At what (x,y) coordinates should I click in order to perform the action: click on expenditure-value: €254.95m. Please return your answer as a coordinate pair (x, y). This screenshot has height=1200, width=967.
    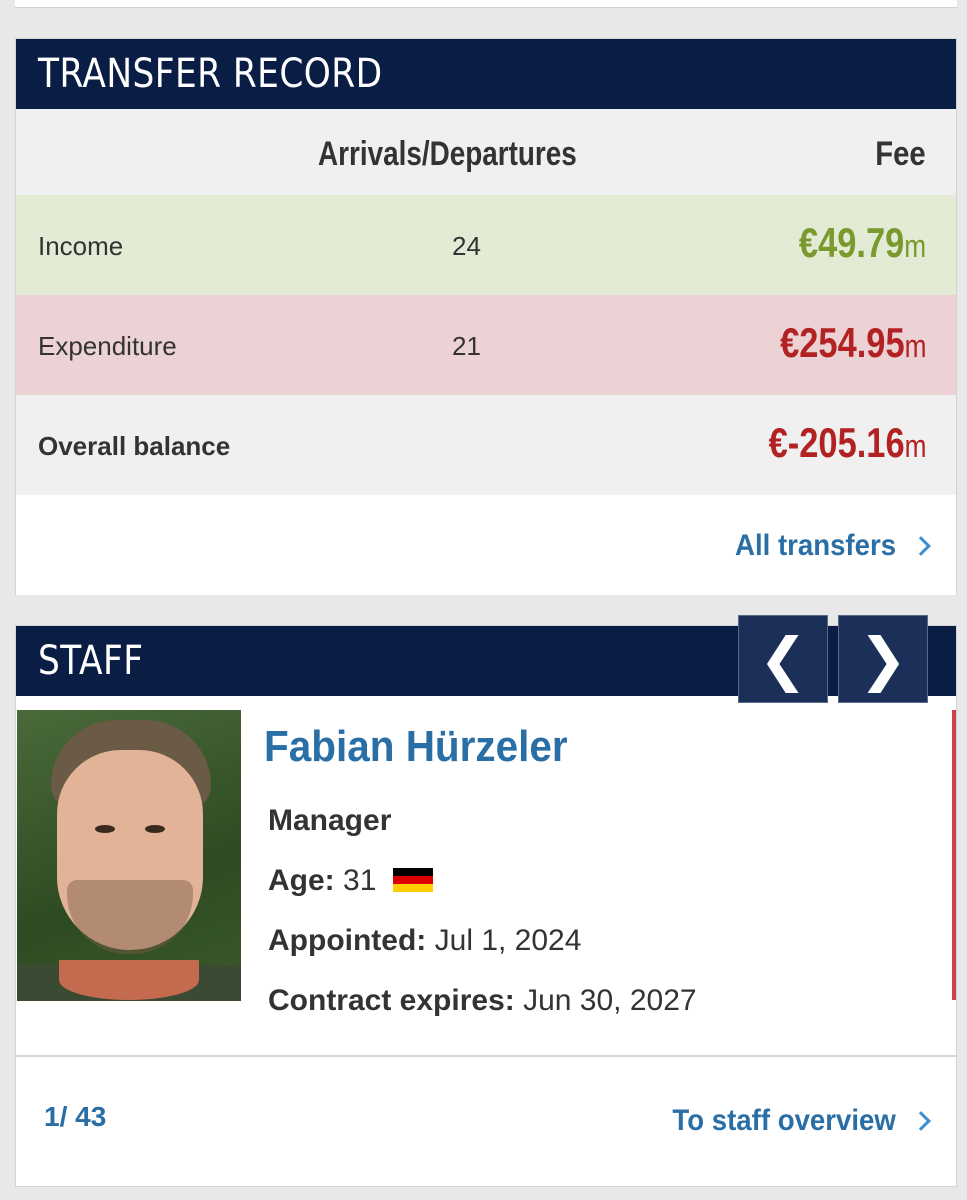
    Looking at the image, I should click on (853, 343).